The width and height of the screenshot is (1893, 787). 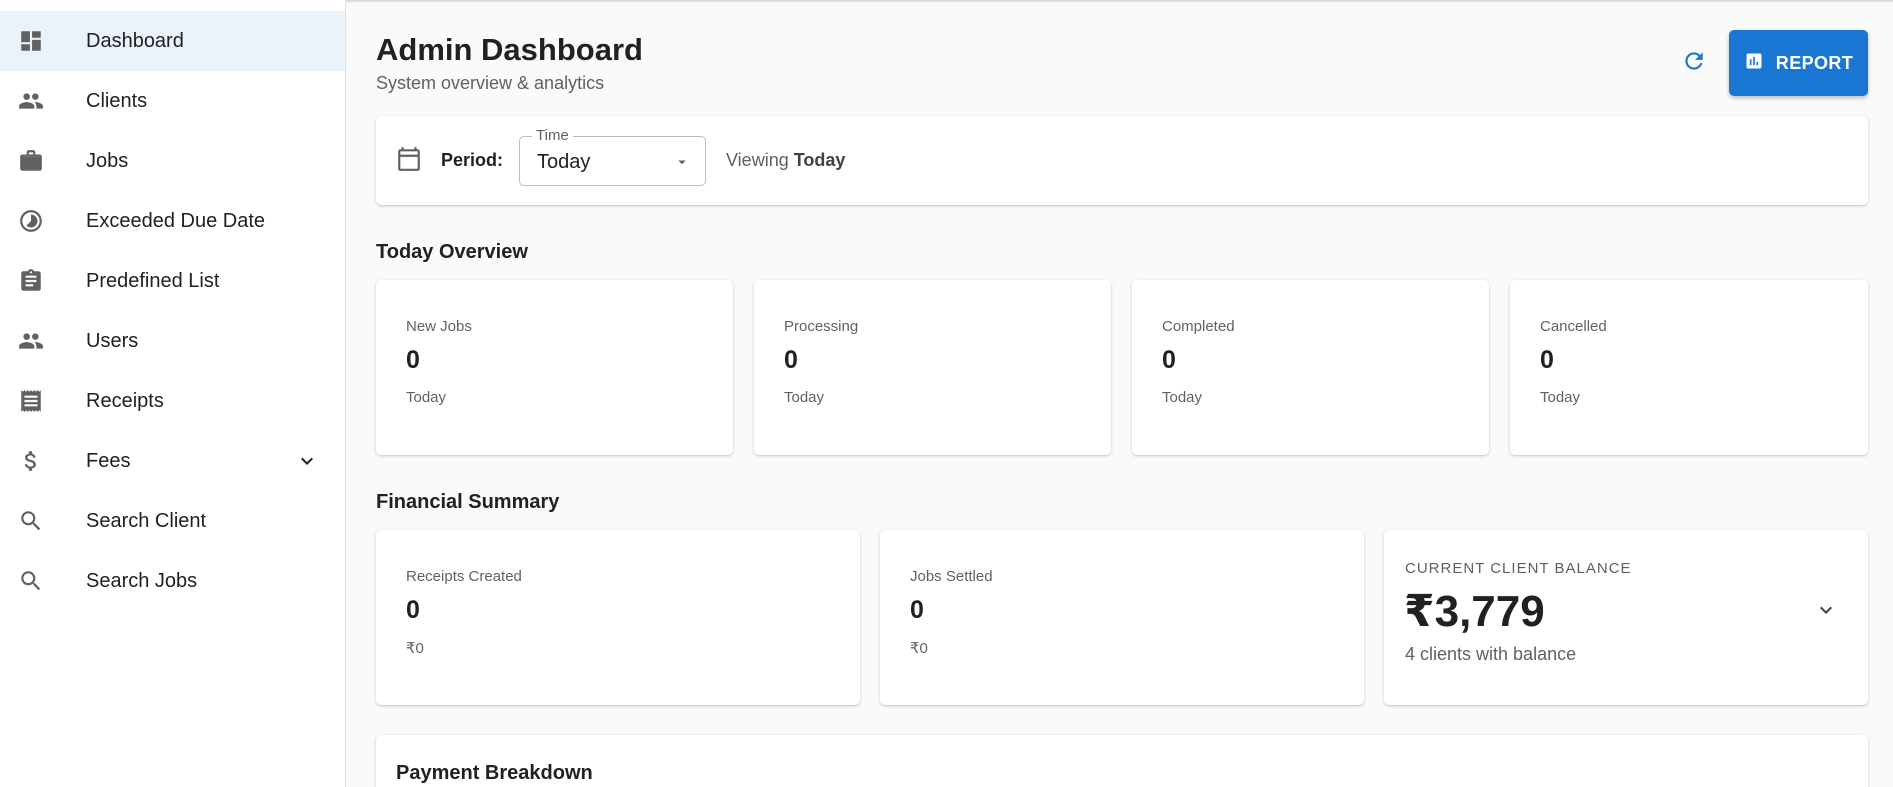 I want to click on balance-sub: 4 clients with balance, so click(x=1491, y=654).